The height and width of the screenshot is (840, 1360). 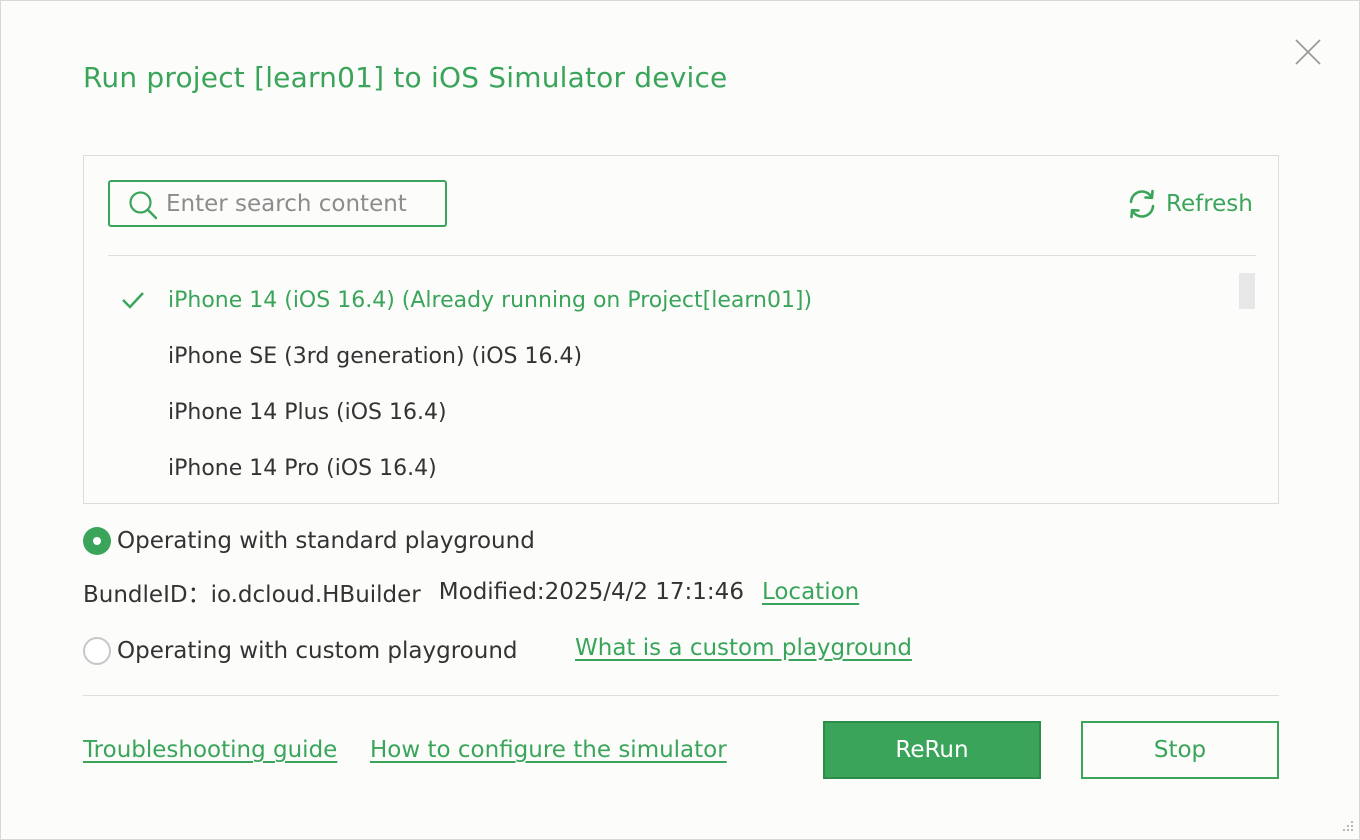 I want to click on standard-playground-option: Operating with standard playground, so click(x=309, y=541).